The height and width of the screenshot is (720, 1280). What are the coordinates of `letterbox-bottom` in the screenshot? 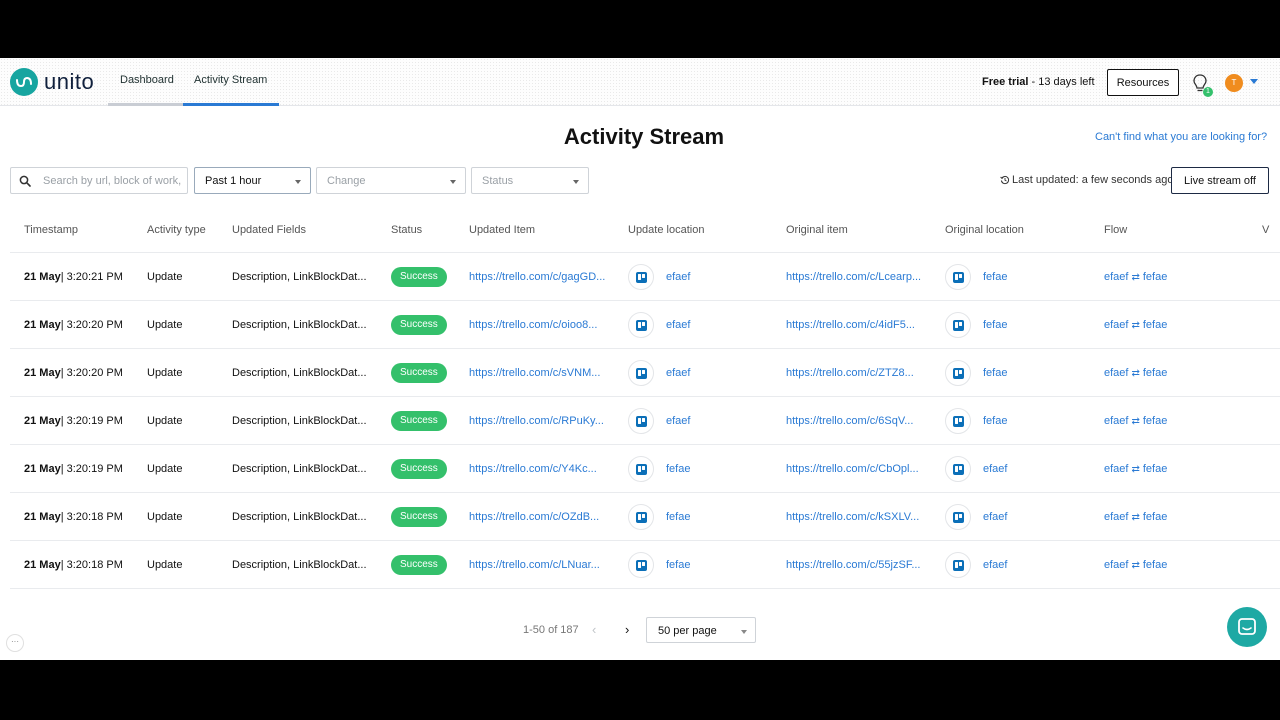 It's located at (640, 690).